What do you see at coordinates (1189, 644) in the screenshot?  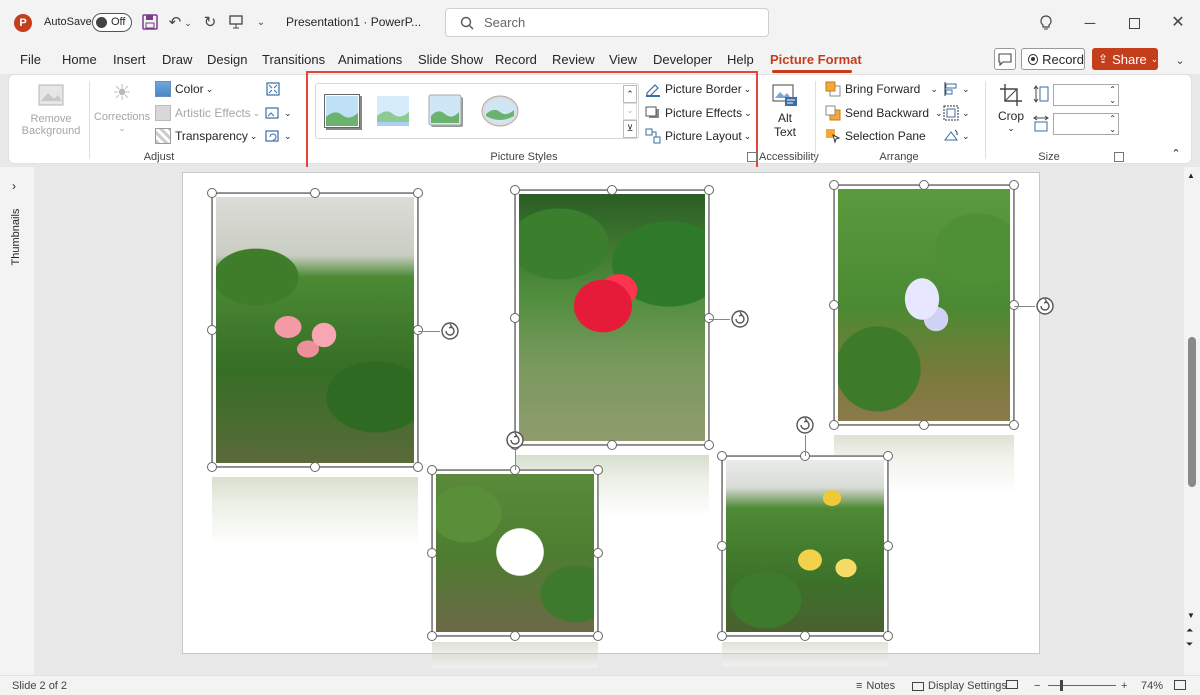 I see `next-slide-icon: ⏷` at bounding box center [1189, 644].